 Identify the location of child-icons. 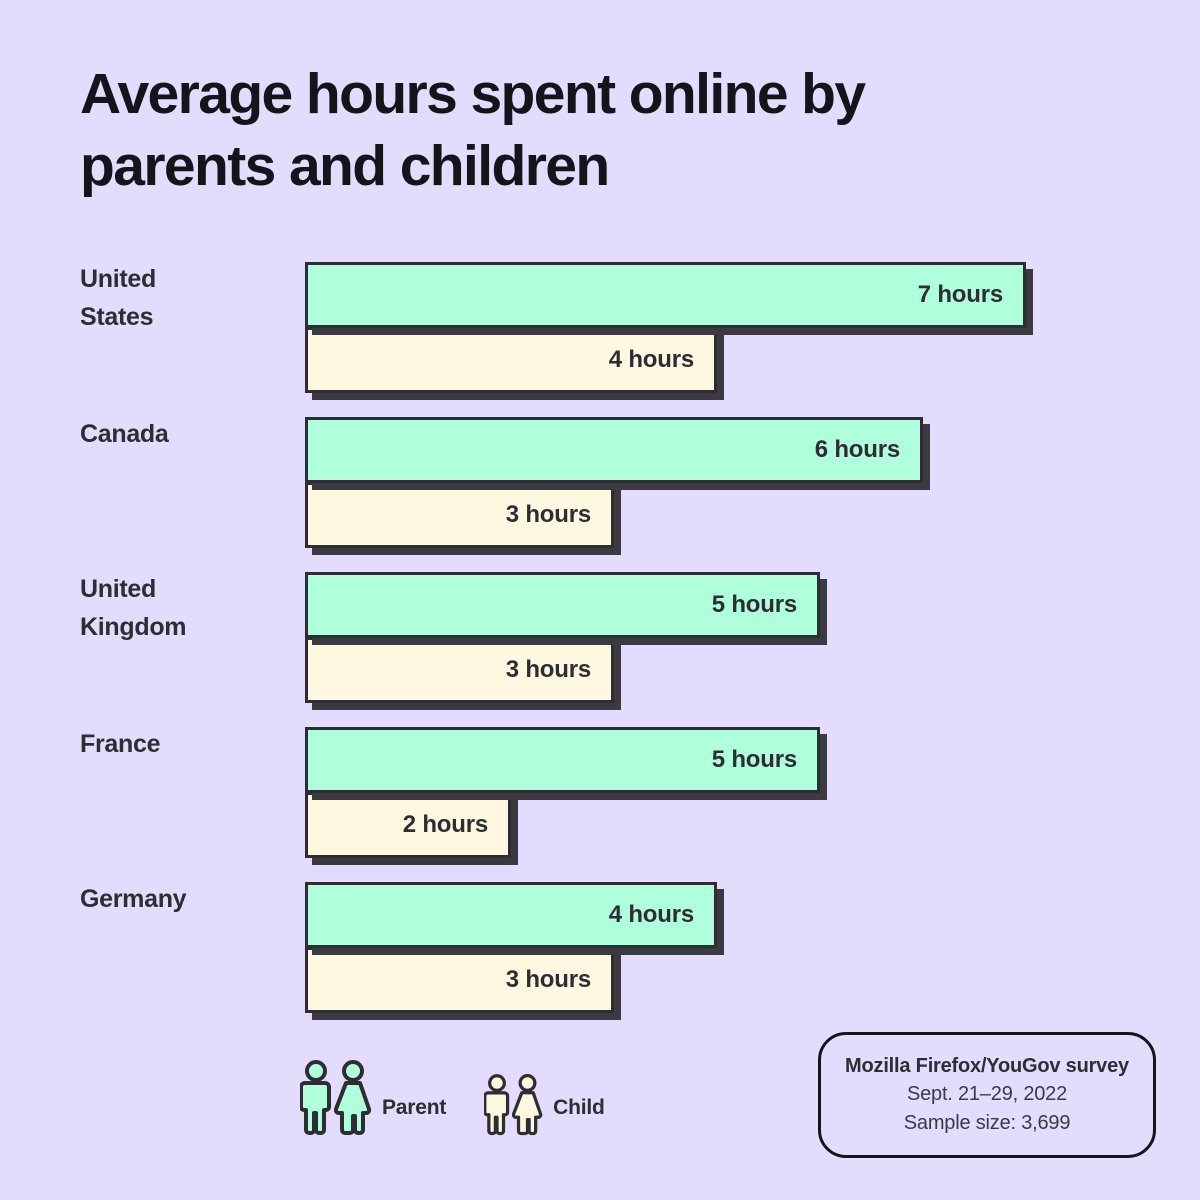
(513, 1105).